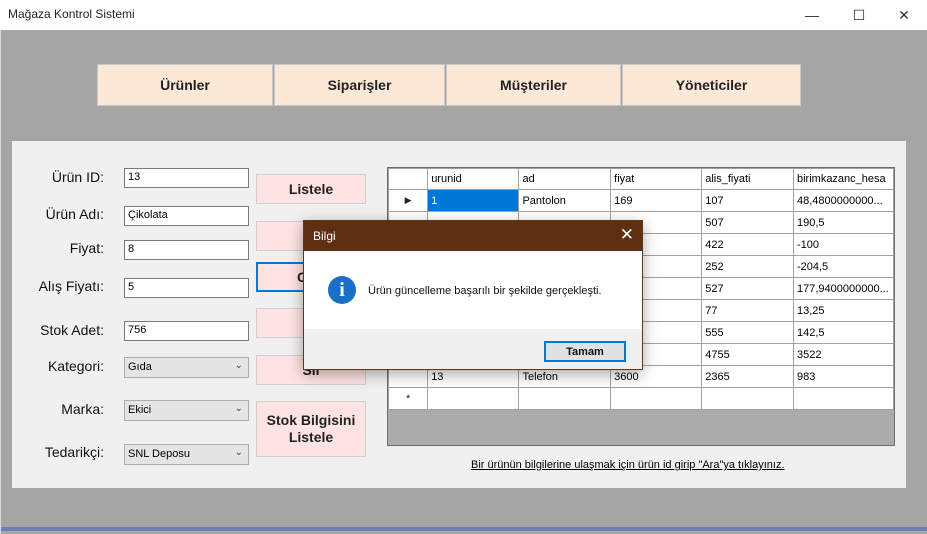 The image size is (927, 534). I want to click on table-cell: 4755, so click(747, 354).